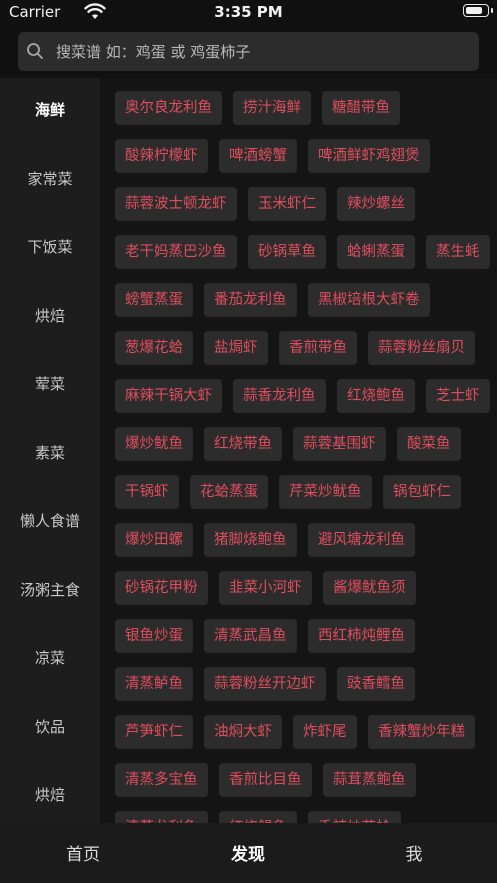  I want to click on sidebar-category-item: 素菜, so click(50, 453).